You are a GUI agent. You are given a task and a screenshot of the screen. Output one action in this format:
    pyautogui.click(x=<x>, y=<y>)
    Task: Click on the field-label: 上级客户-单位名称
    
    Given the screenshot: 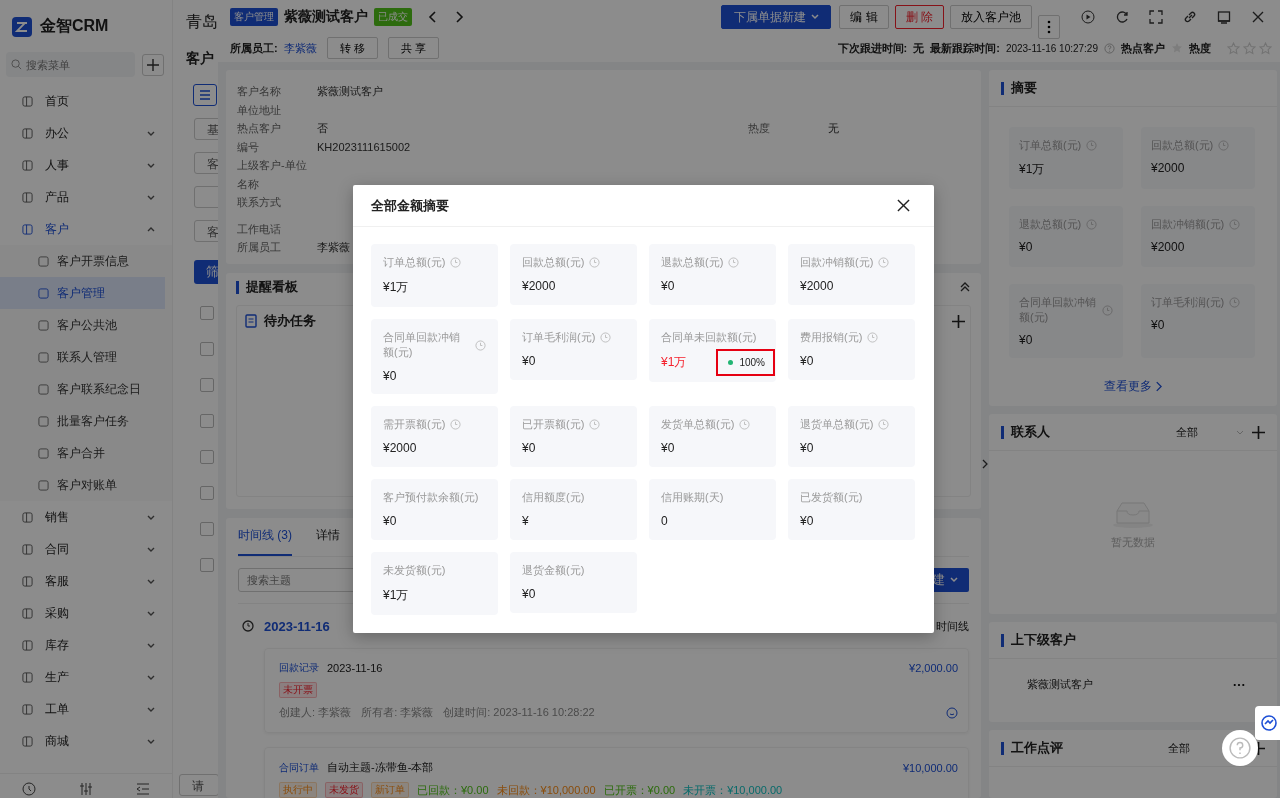 What is the action you would take?
    pyautogui.click(x=272, y=175)
    